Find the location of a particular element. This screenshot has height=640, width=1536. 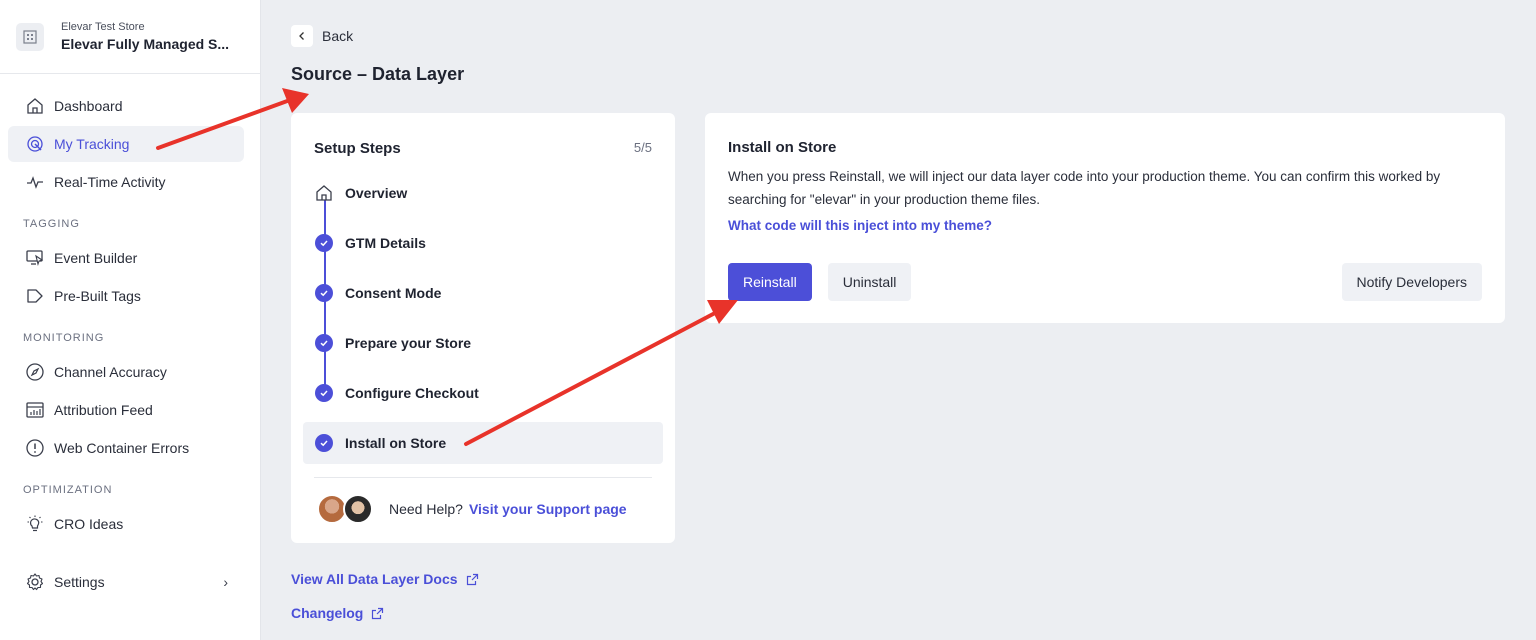

sidebar-item-my-tracking: My Tracking is located at coordinates (126, 144).